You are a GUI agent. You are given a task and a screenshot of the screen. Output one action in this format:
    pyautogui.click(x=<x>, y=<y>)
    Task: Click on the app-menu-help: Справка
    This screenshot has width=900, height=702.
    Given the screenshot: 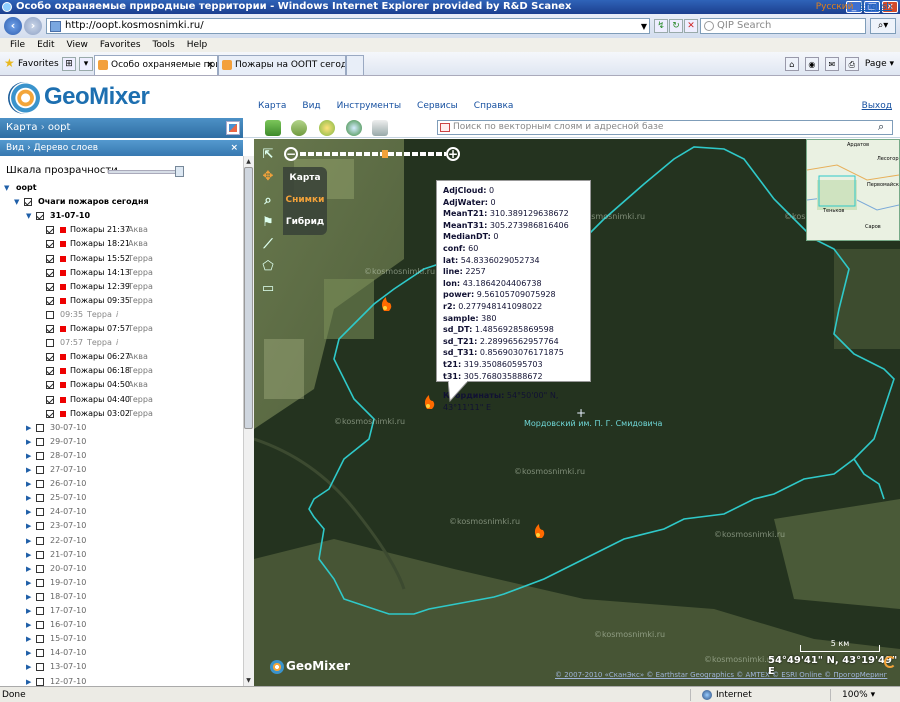 What is the action you would take?
    pyautogui.click(x=494, y=106)
    